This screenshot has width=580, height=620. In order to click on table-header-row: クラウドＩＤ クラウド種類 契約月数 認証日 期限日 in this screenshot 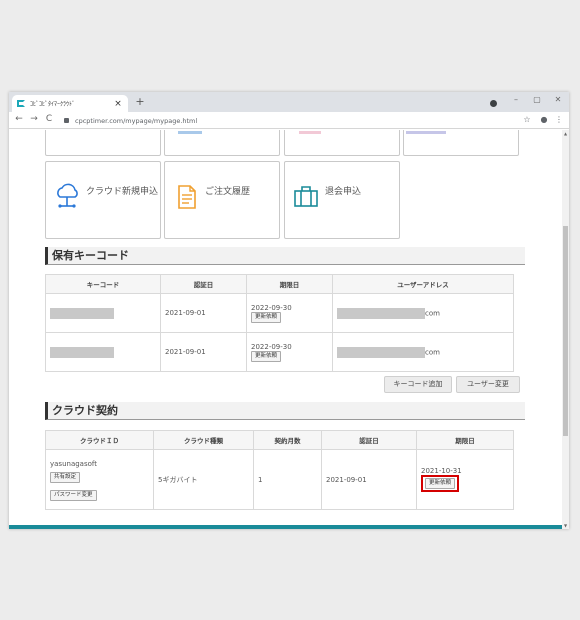, I will do `click(279, 440)`.